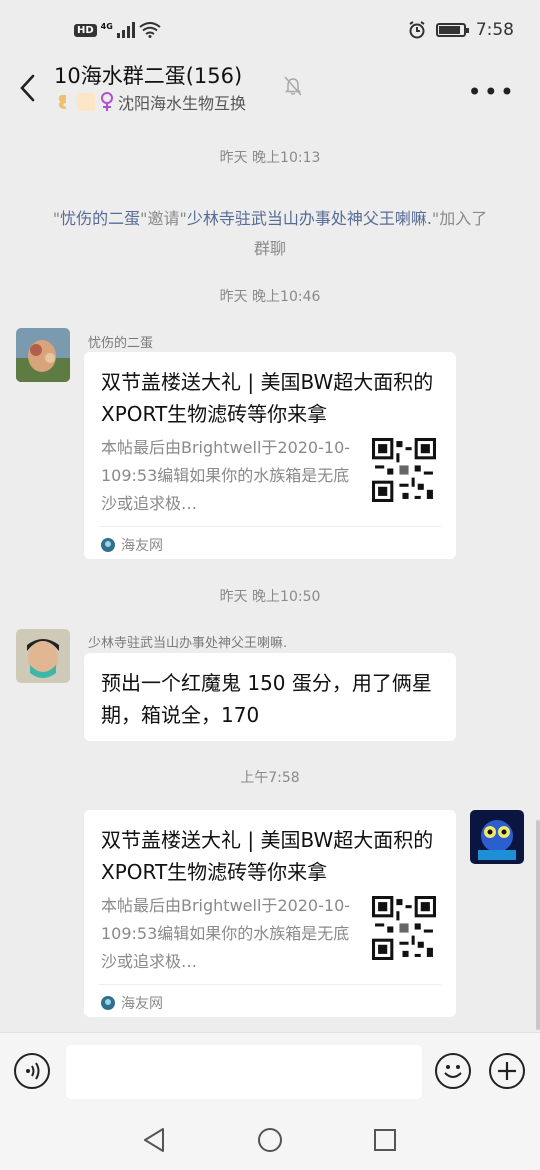 The width and height of the screenshot is (540, 1170). I want to click on network-indicators: HD 4G, so click(117, 30).